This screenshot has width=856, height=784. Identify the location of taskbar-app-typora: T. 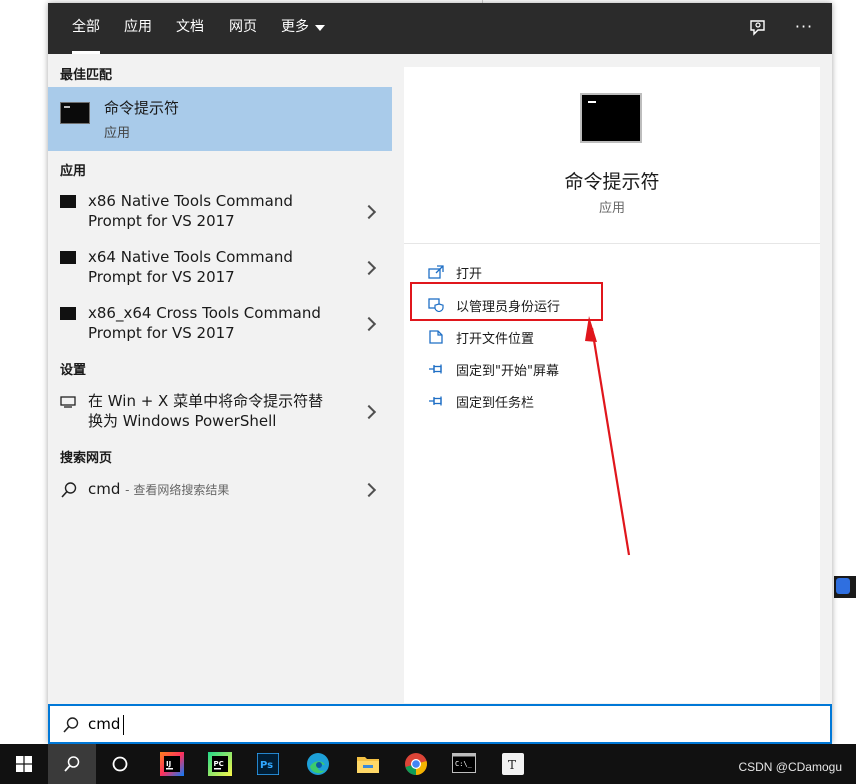
(514, 764).